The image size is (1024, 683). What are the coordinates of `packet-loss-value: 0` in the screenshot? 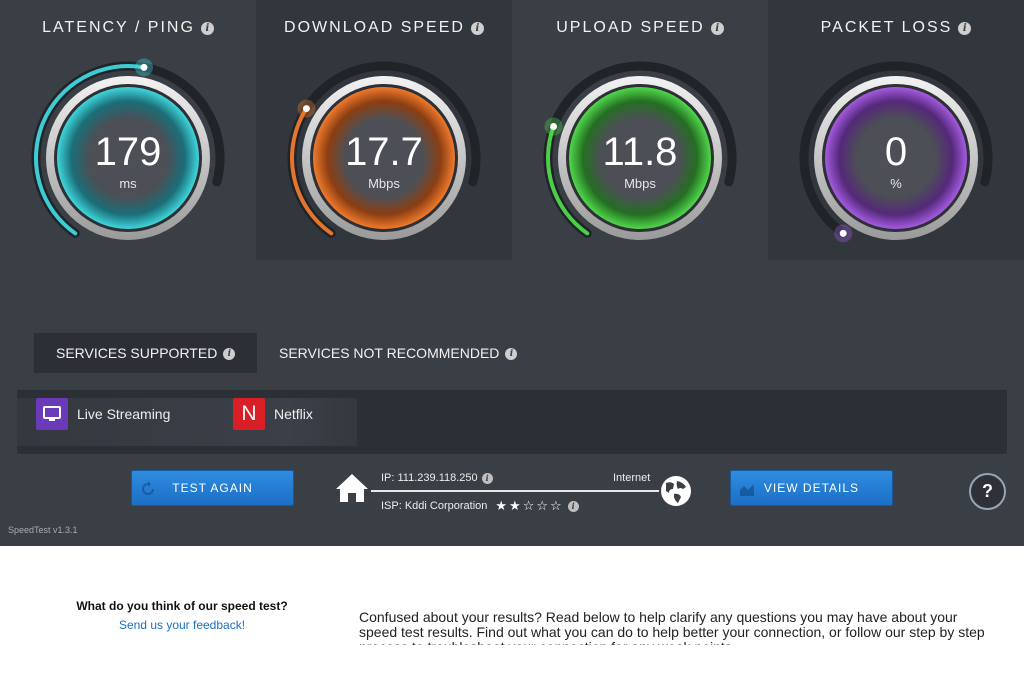 It's located at (896, 152).